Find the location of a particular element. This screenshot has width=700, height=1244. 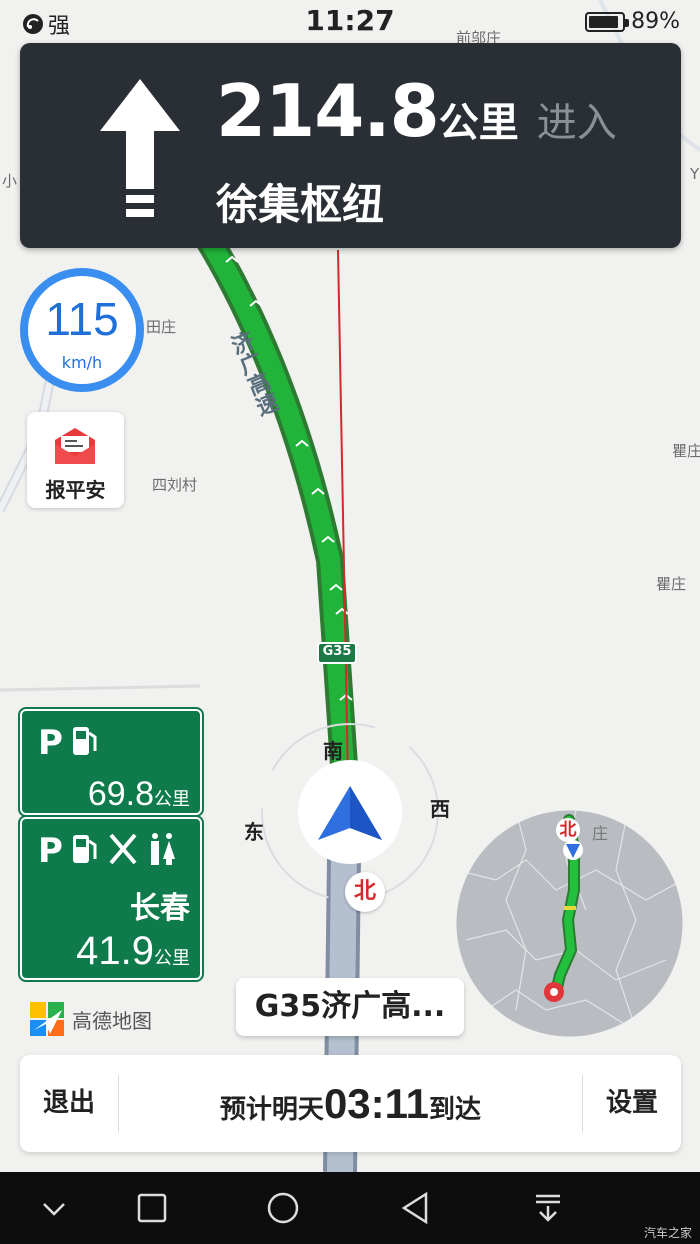

envelope-icon is located at coordinates (75, 446).